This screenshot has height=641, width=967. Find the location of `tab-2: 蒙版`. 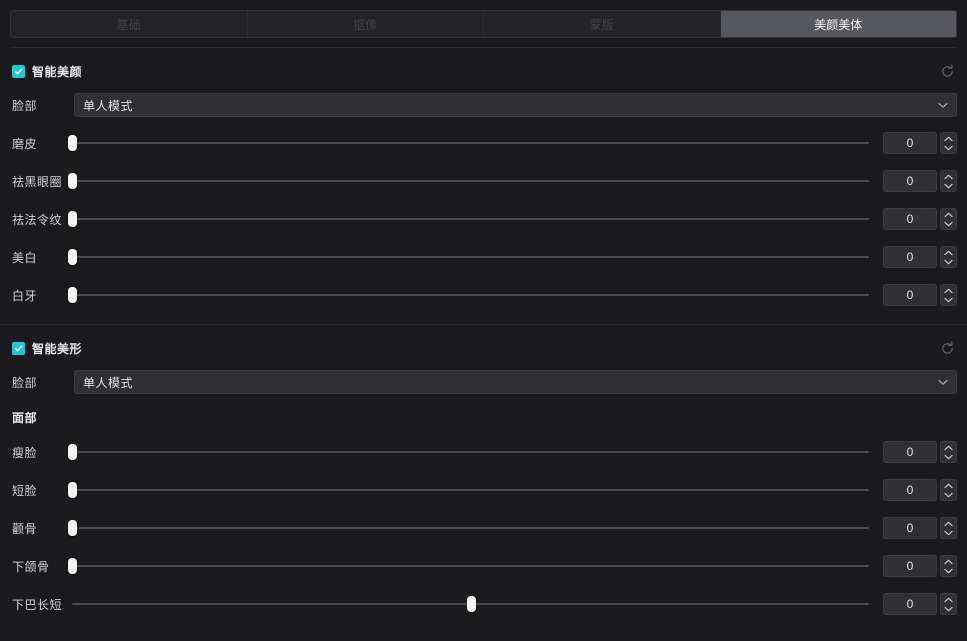

tab-2: 蒙版 is located at coordinates (602, 24).